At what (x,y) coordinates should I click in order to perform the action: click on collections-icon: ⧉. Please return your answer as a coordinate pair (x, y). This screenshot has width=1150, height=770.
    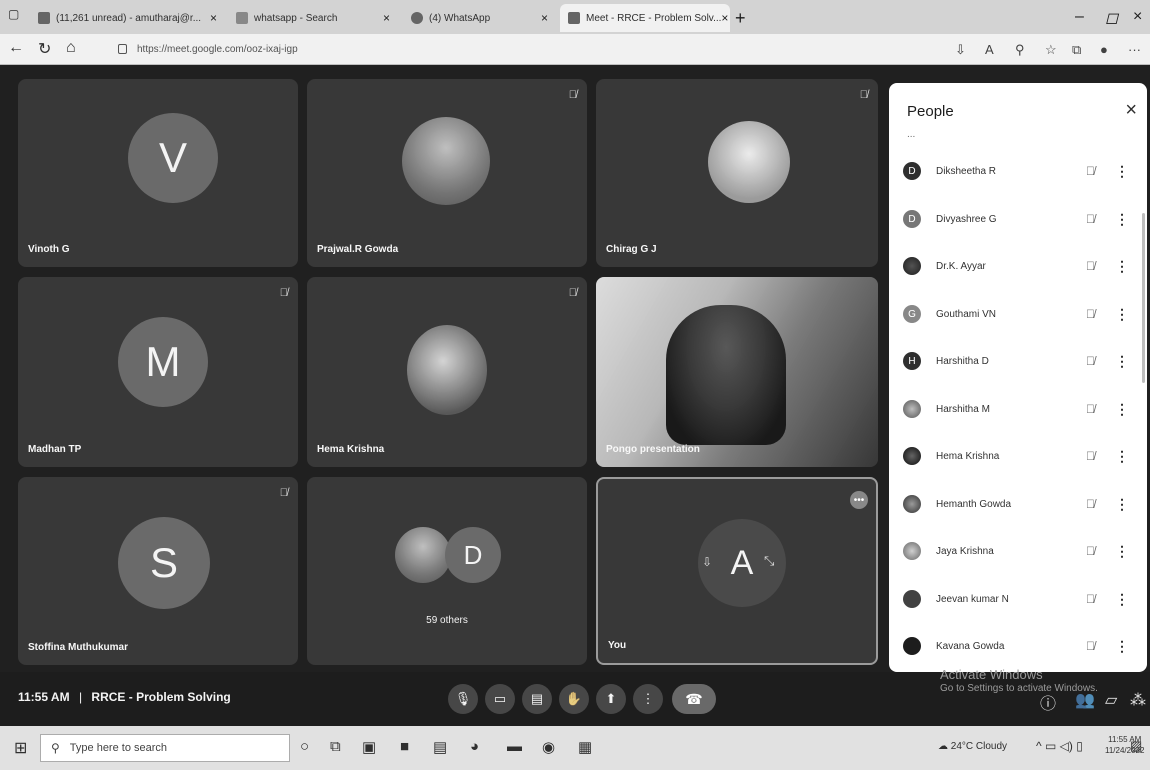
    Looking at the image, I should click on (1076, 50).